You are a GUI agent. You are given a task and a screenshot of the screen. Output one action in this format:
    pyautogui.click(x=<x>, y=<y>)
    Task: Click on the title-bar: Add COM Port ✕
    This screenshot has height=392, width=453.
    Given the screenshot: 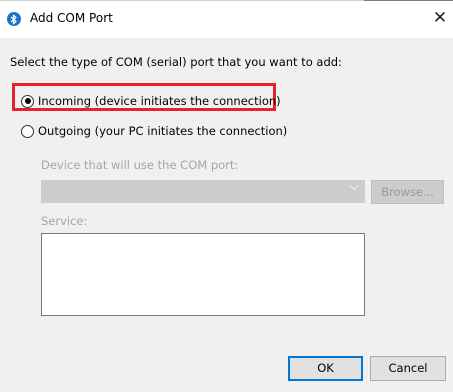 What is the action you would take?
    pyautogui.click(x=226, y=19)
    